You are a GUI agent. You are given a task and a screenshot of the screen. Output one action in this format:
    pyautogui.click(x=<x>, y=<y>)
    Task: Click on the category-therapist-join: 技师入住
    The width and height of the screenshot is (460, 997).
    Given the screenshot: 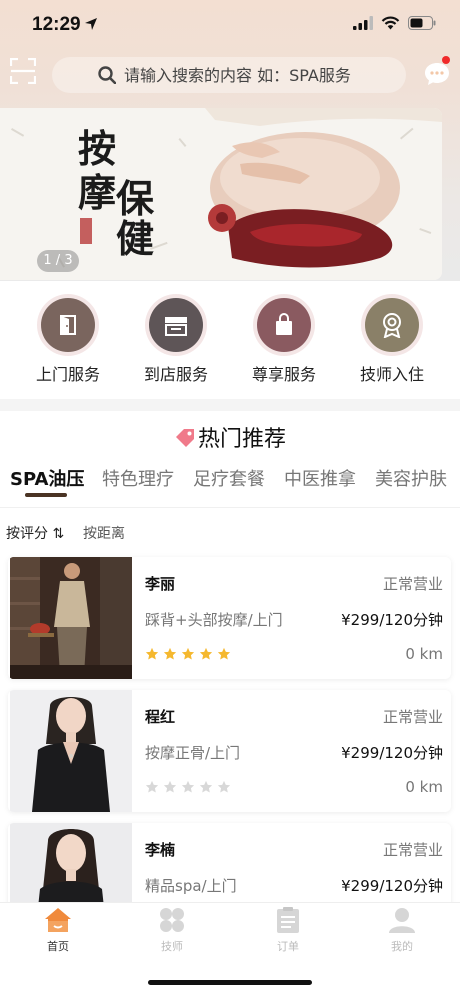 What is the action you would take?
    pyautogui.click(x=392, y=341)
    